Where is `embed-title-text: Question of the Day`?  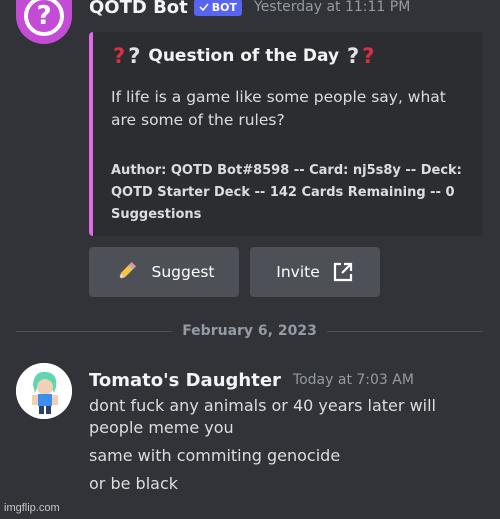
embed-title-text: Question of the Day is located at coordinates (244, 56).